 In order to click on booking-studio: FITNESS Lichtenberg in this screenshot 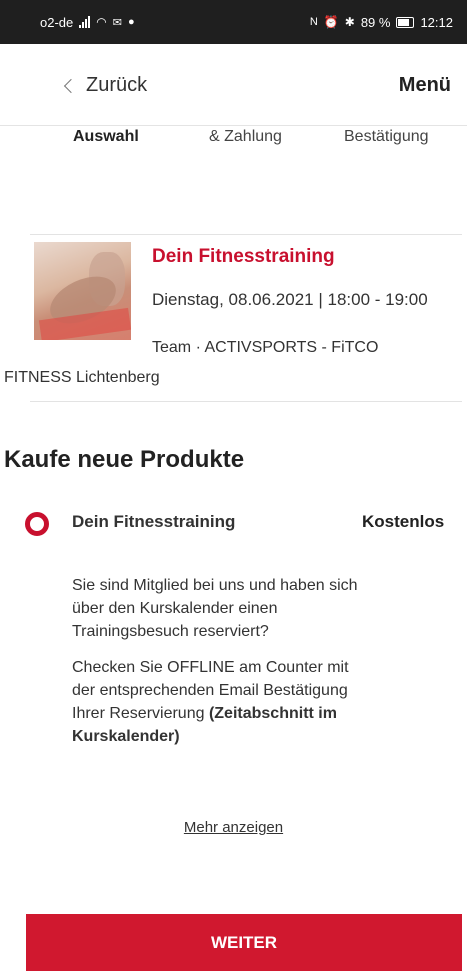, I will do `click(82, 377)`.